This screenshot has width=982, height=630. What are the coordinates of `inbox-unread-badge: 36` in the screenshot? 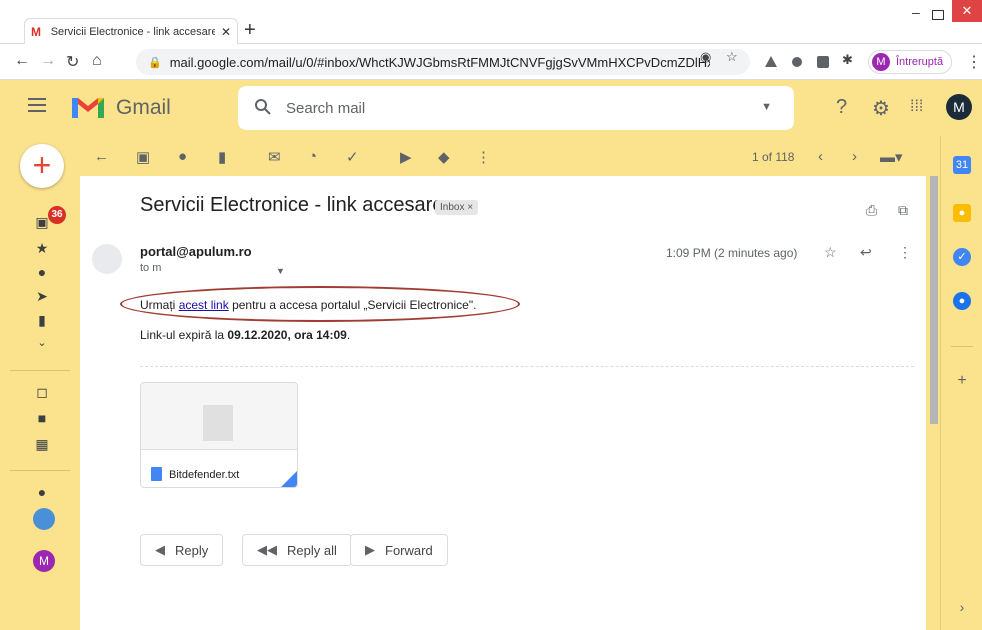 It's located at (57, 215).